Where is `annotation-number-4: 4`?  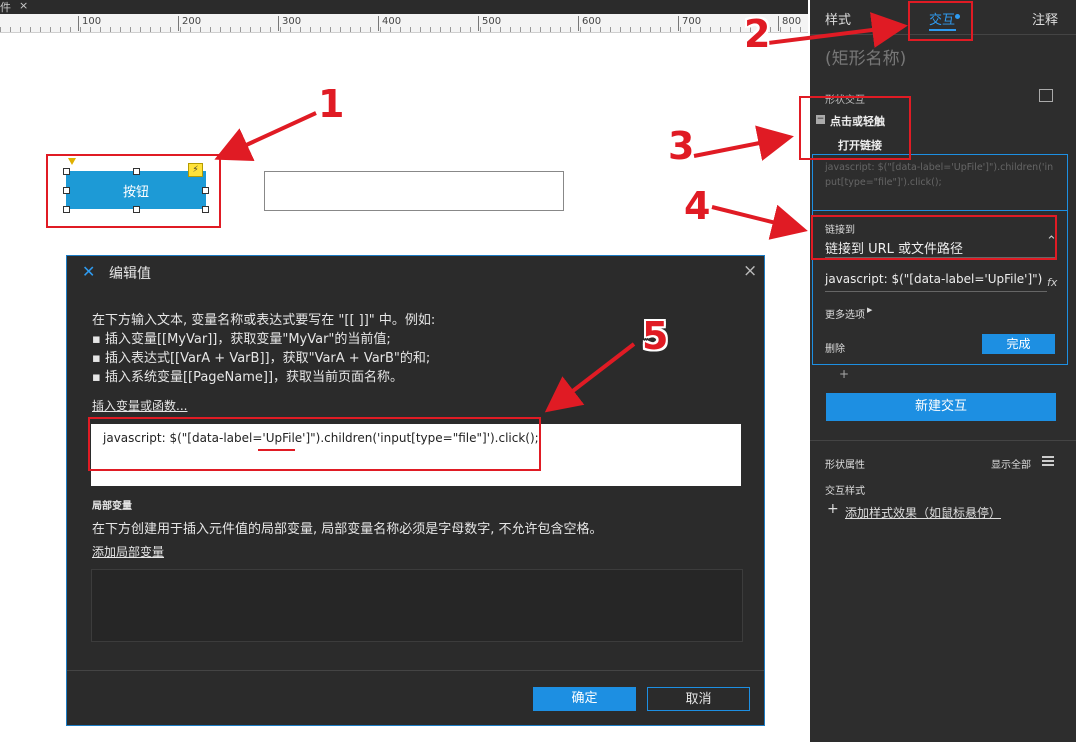
annotation-number-4: 4 is located at coordinates (697, 206).